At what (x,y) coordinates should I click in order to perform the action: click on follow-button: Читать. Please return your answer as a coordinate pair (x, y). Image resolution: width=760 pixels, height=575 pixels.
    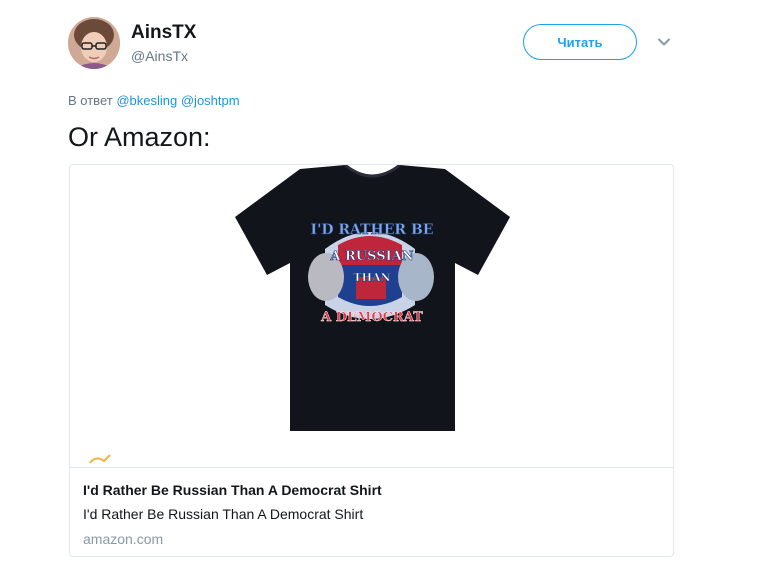
    Looking at the image, I should click on (580, 42).